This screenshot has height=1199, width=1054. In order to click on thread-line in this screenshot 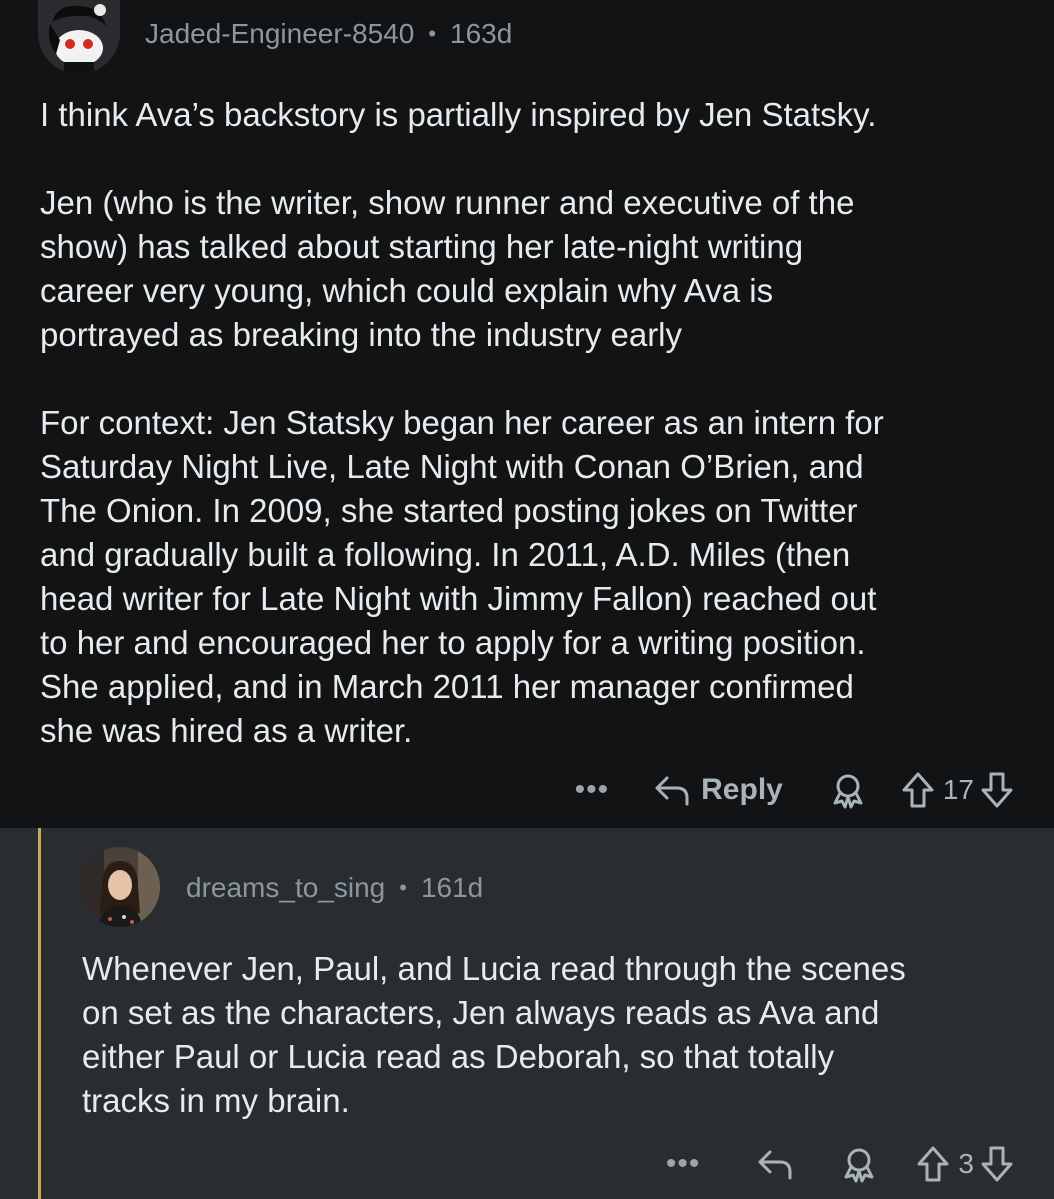, I will do `click(39, 1013)`.